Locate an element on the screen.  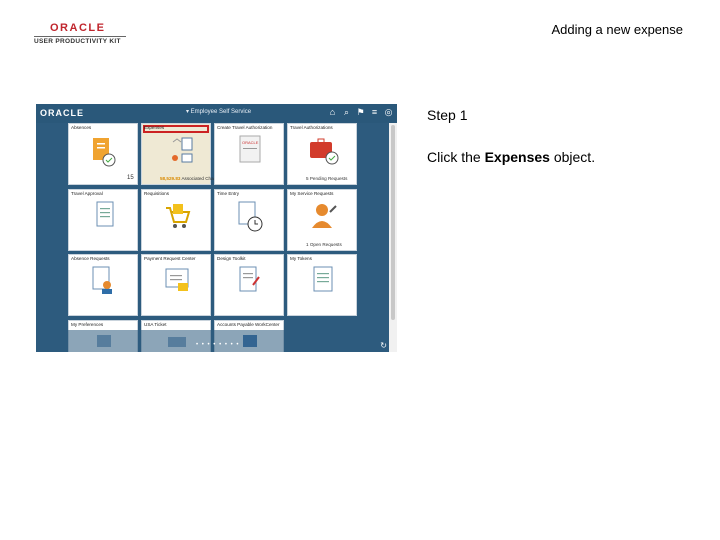
tile-label: My Tokens is located at coordinates (301, 258).